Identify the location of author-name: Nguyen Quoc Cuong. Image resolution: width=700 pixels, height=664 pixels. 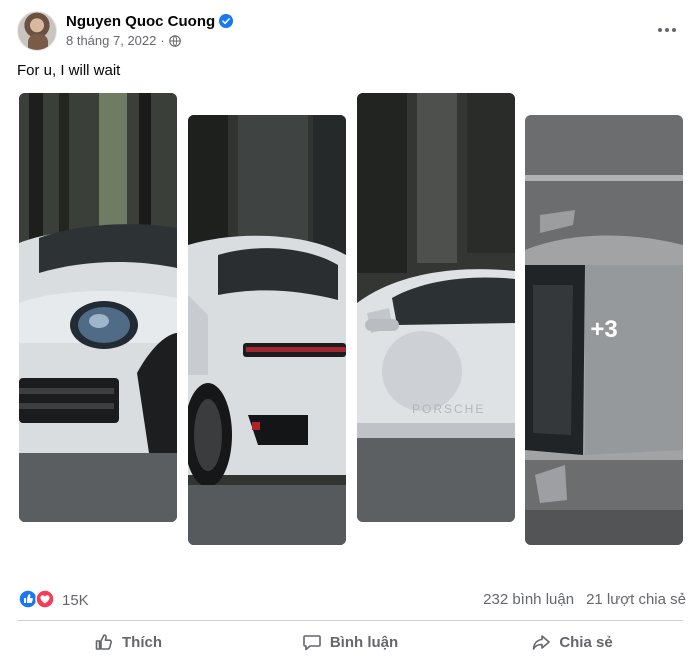
(140, 21).